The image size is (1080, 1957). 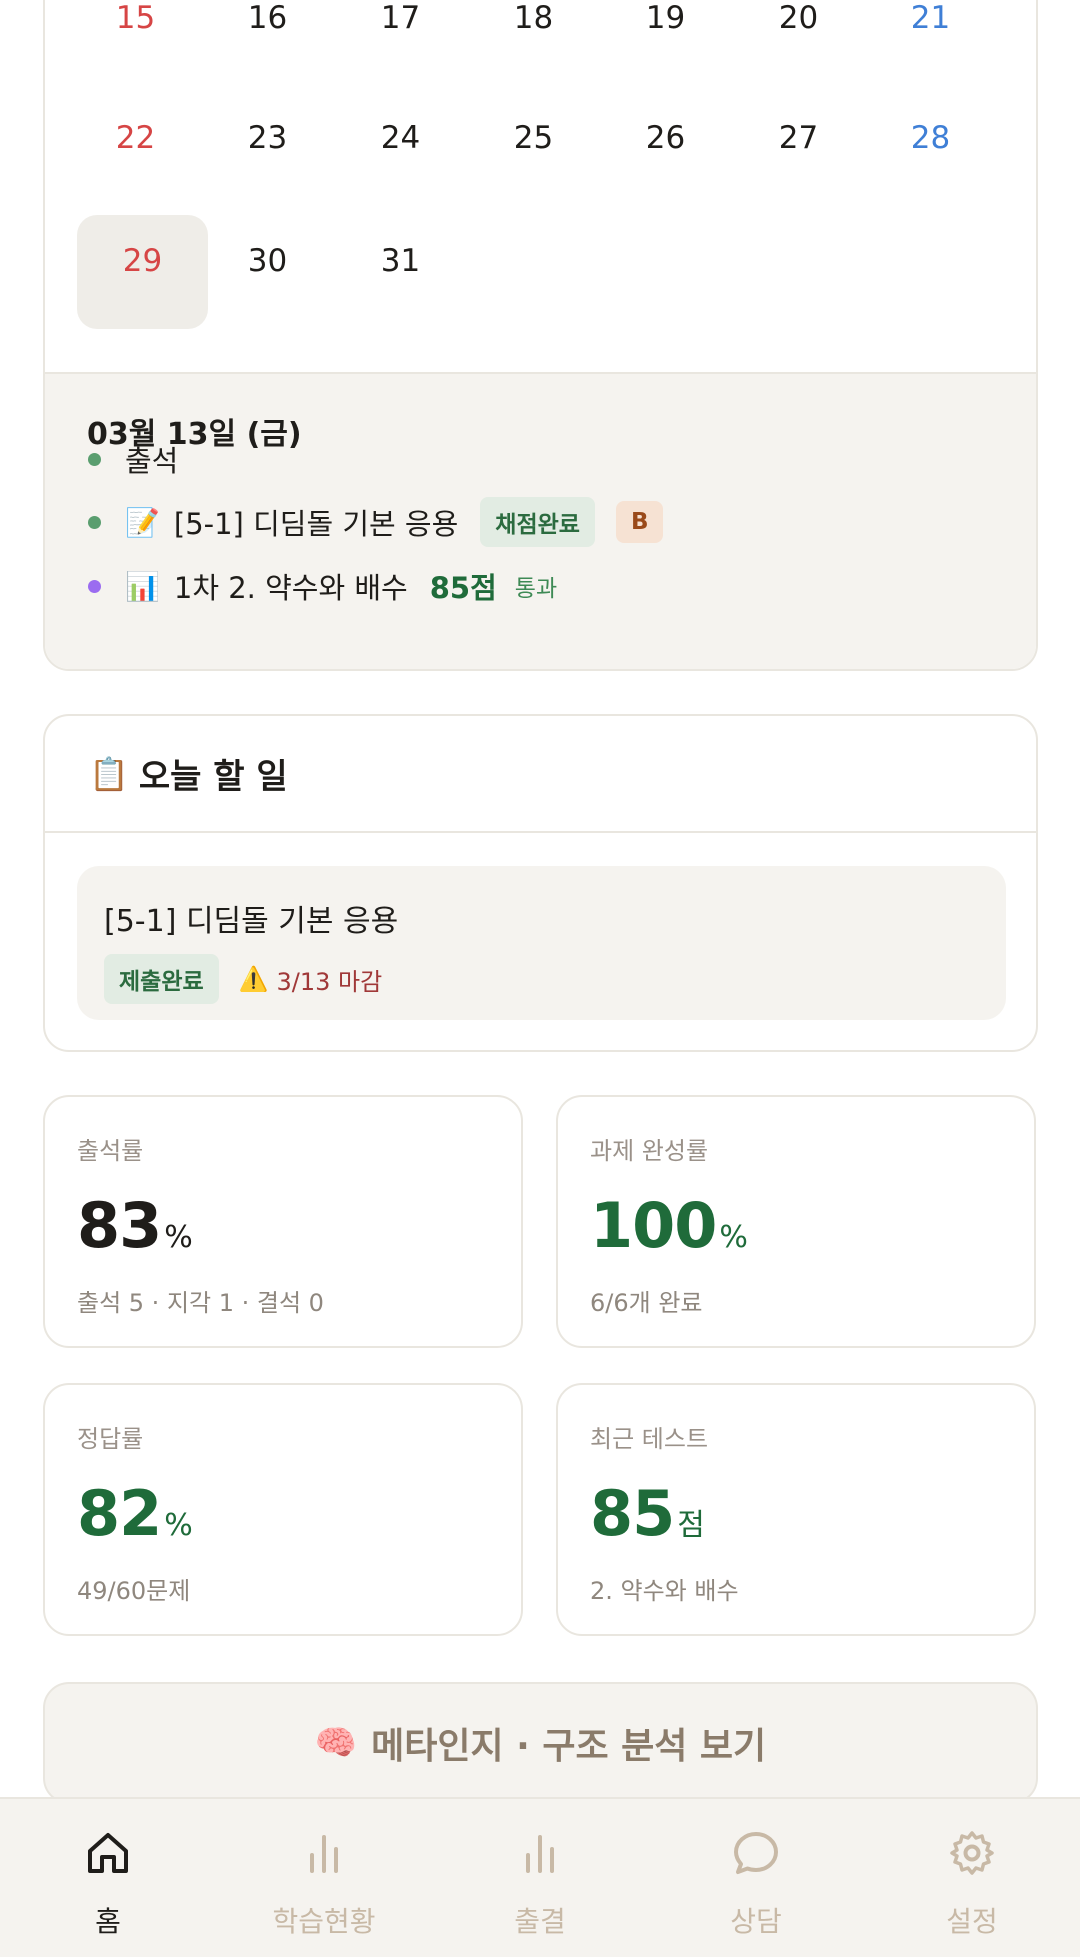 I want to click on stat-label: 과제 완성률, so click(x=649, y=1151).